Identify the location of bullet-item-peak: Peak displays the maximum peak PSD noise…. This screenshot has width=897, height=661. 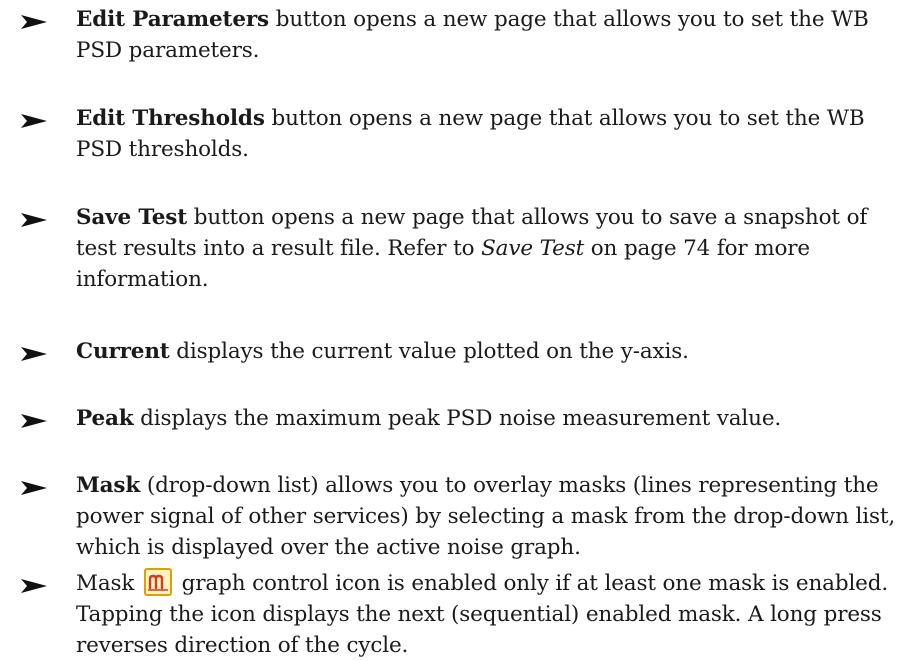
(458, 418).